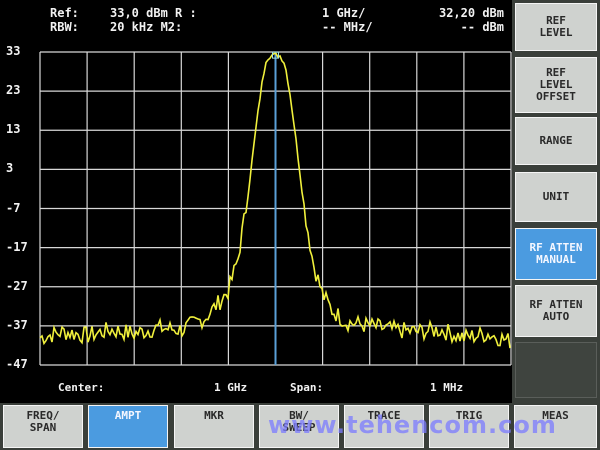 Image resolution: width=600 pixels, height=450 pixels. I want to click on softkey-range: RANGE, so click(556, 141).